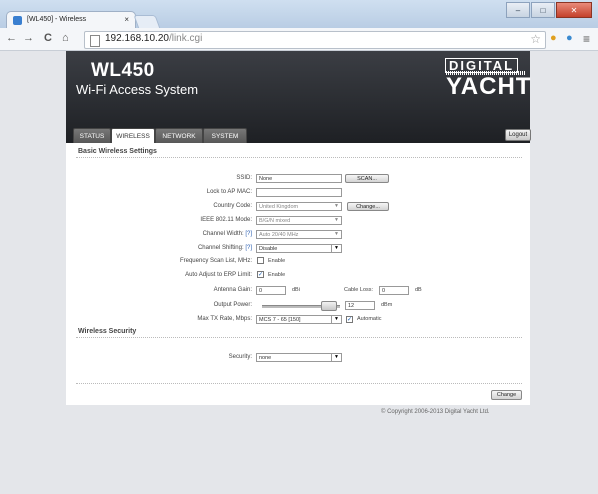 The width and height of the screenshot is (598, 494). I want to click on antenna-gain-label: Antenna Gain:, so click(232, 290).